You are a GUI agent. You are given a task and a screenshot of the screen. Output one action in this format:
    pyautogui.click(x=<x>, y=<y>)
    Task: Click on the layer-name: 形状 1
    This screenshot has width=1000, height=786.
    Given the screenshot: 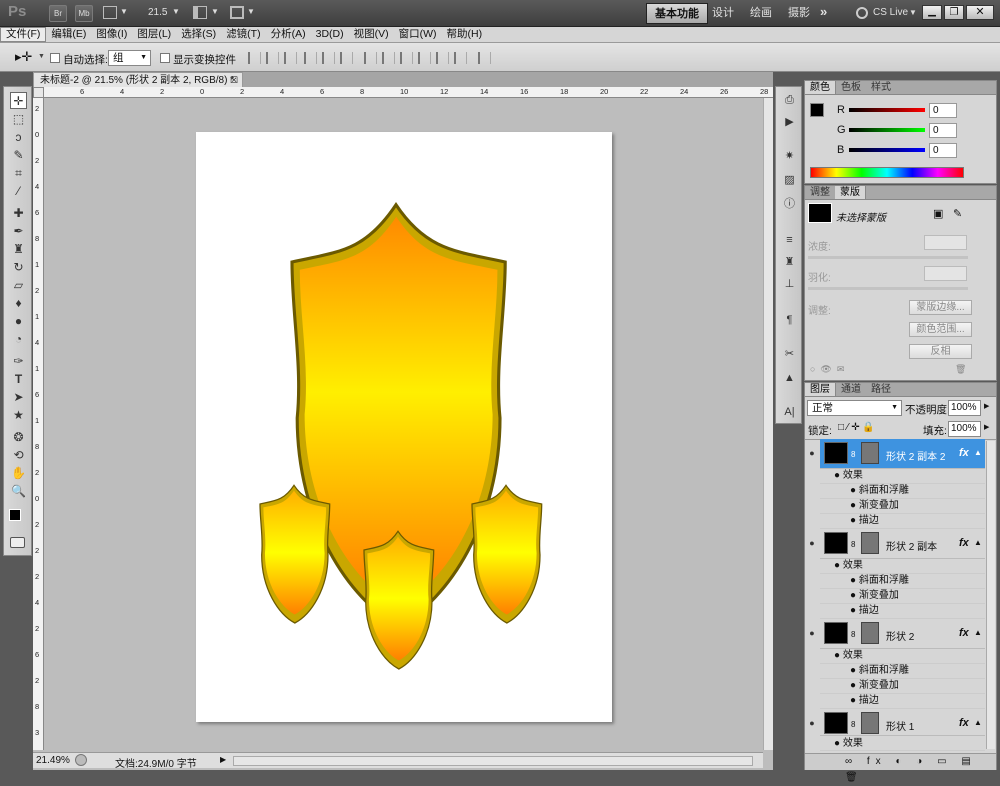 What is the action you would take?
    pyautogui.click(x=900, y=725)
    